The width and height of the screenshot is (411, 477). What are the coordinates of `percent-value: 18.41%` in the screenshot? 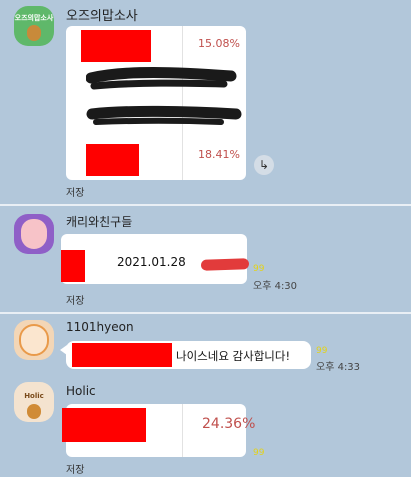 It's located at (219, 154).